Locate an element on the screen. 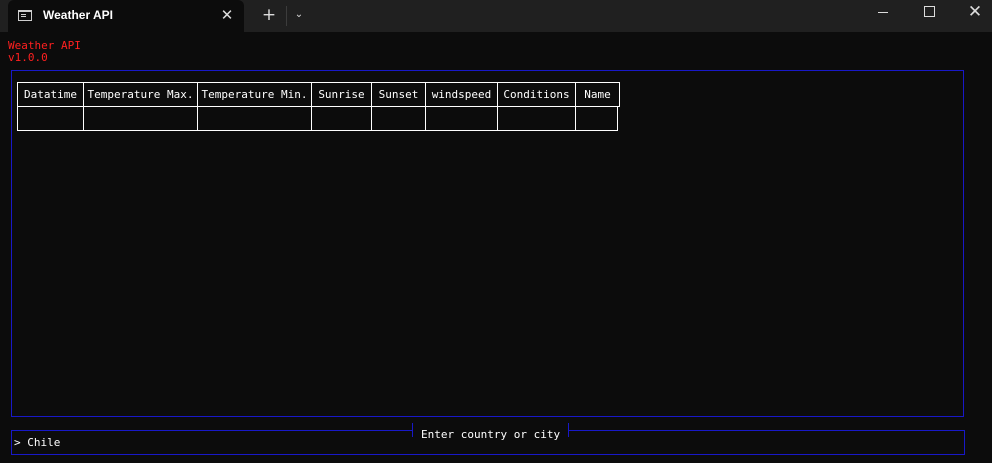 This screenshot has width=992, height=463. tab-weather-api: Weather API ✕ is located at coordinates (126, 16).